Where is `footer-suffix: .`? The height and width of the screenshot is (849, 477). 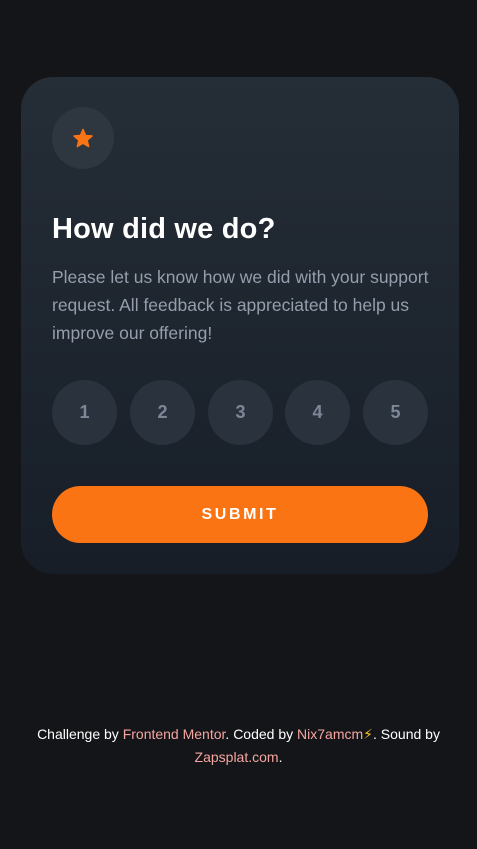 footer-suffix: . is located at coordinates (280, 757).